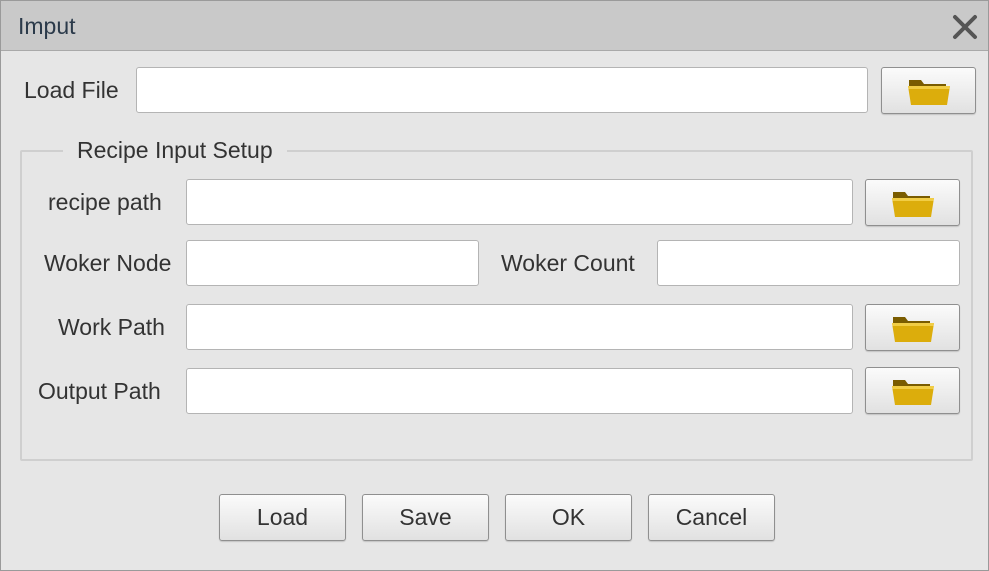 The image size is (989, 571). Describe the element at coordinates (282, 517) in the screenshot. I see `load-button: Load` at that location.